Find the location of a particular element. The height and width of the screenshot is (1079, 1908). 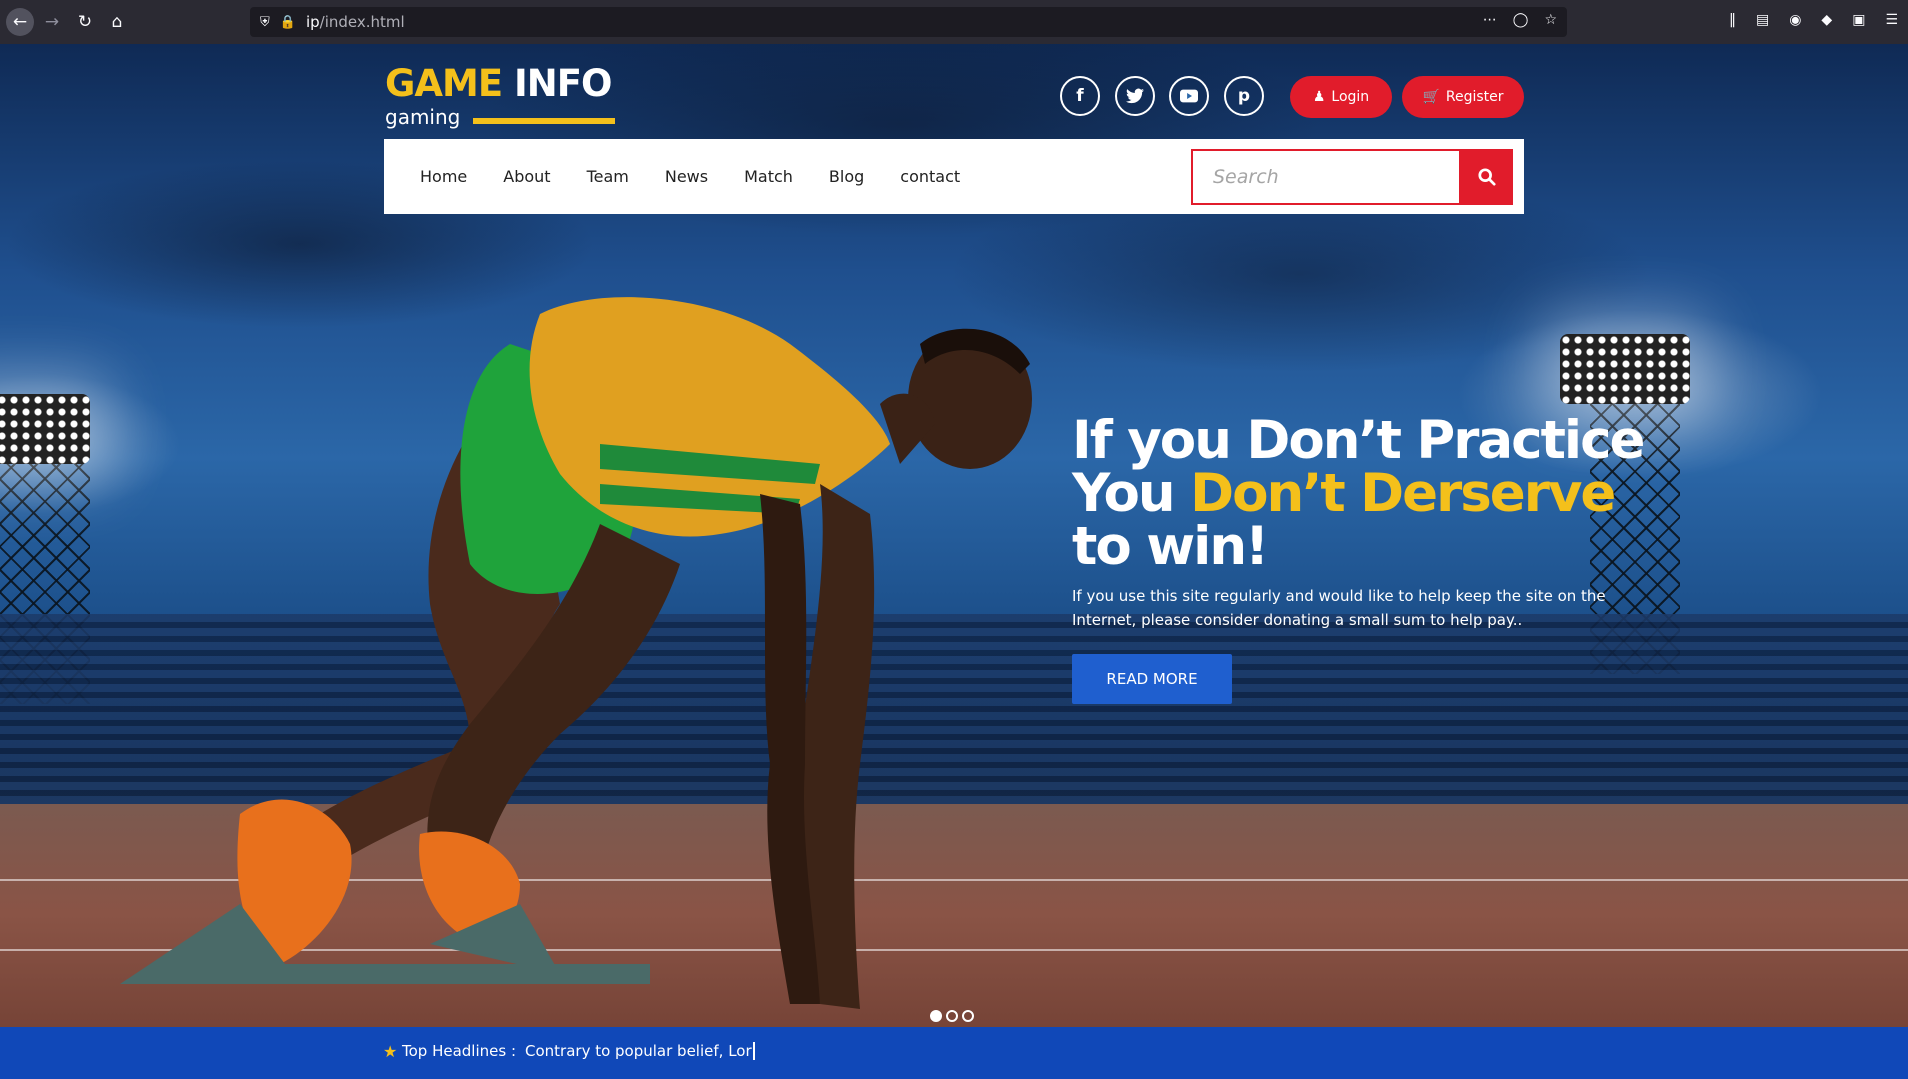

login-button: ♟ Login is located at coordinates (1341, 97).